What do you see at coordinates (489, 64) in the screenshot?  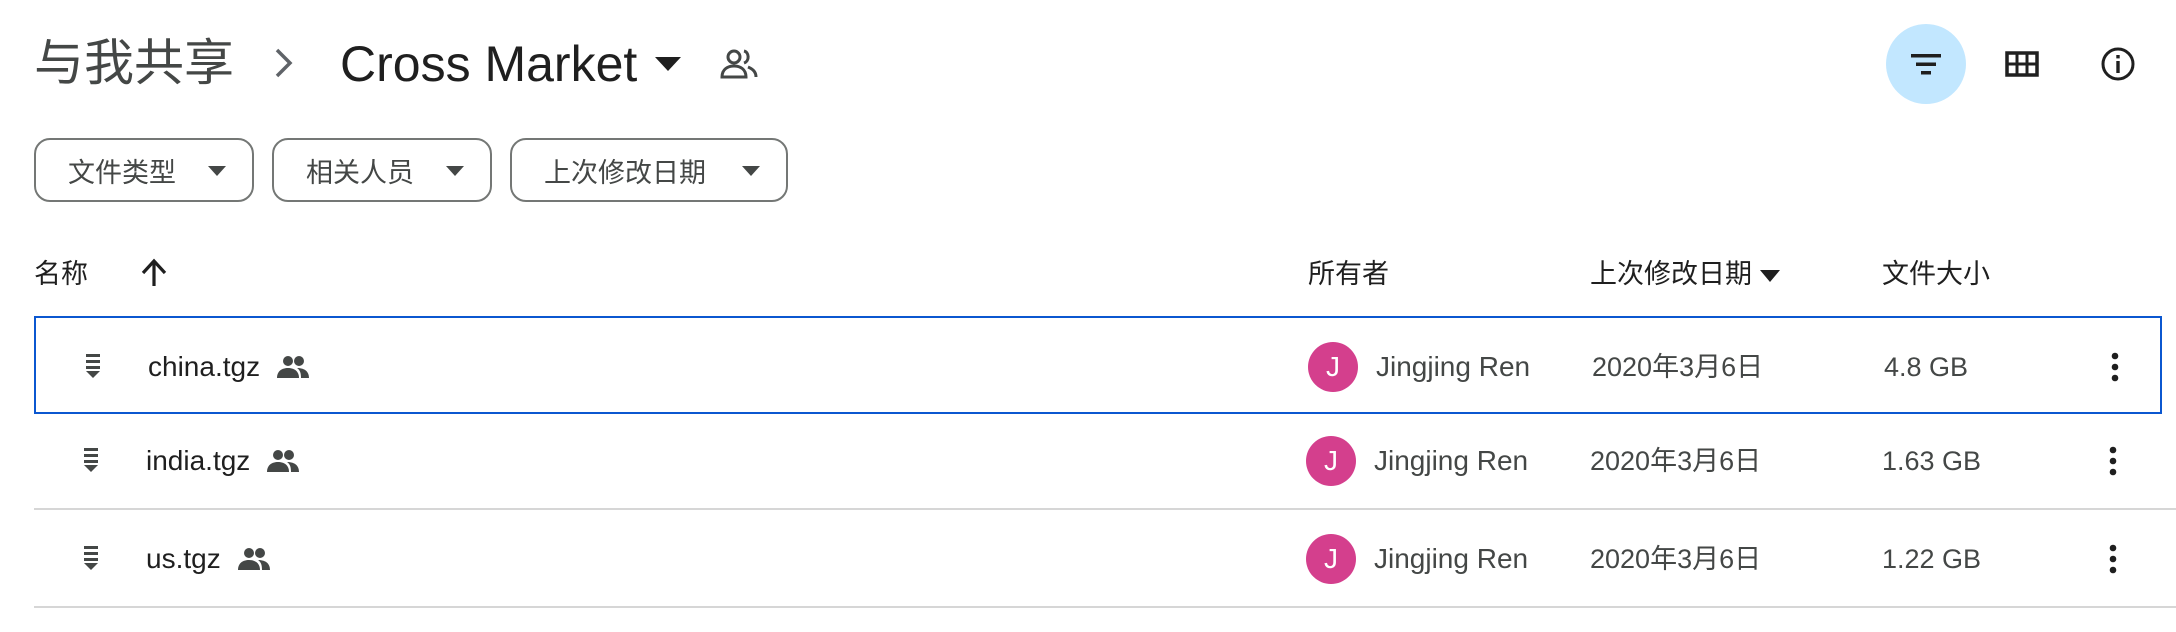 I see `folder-title: Cross Market` at bounding box center [489, 64].